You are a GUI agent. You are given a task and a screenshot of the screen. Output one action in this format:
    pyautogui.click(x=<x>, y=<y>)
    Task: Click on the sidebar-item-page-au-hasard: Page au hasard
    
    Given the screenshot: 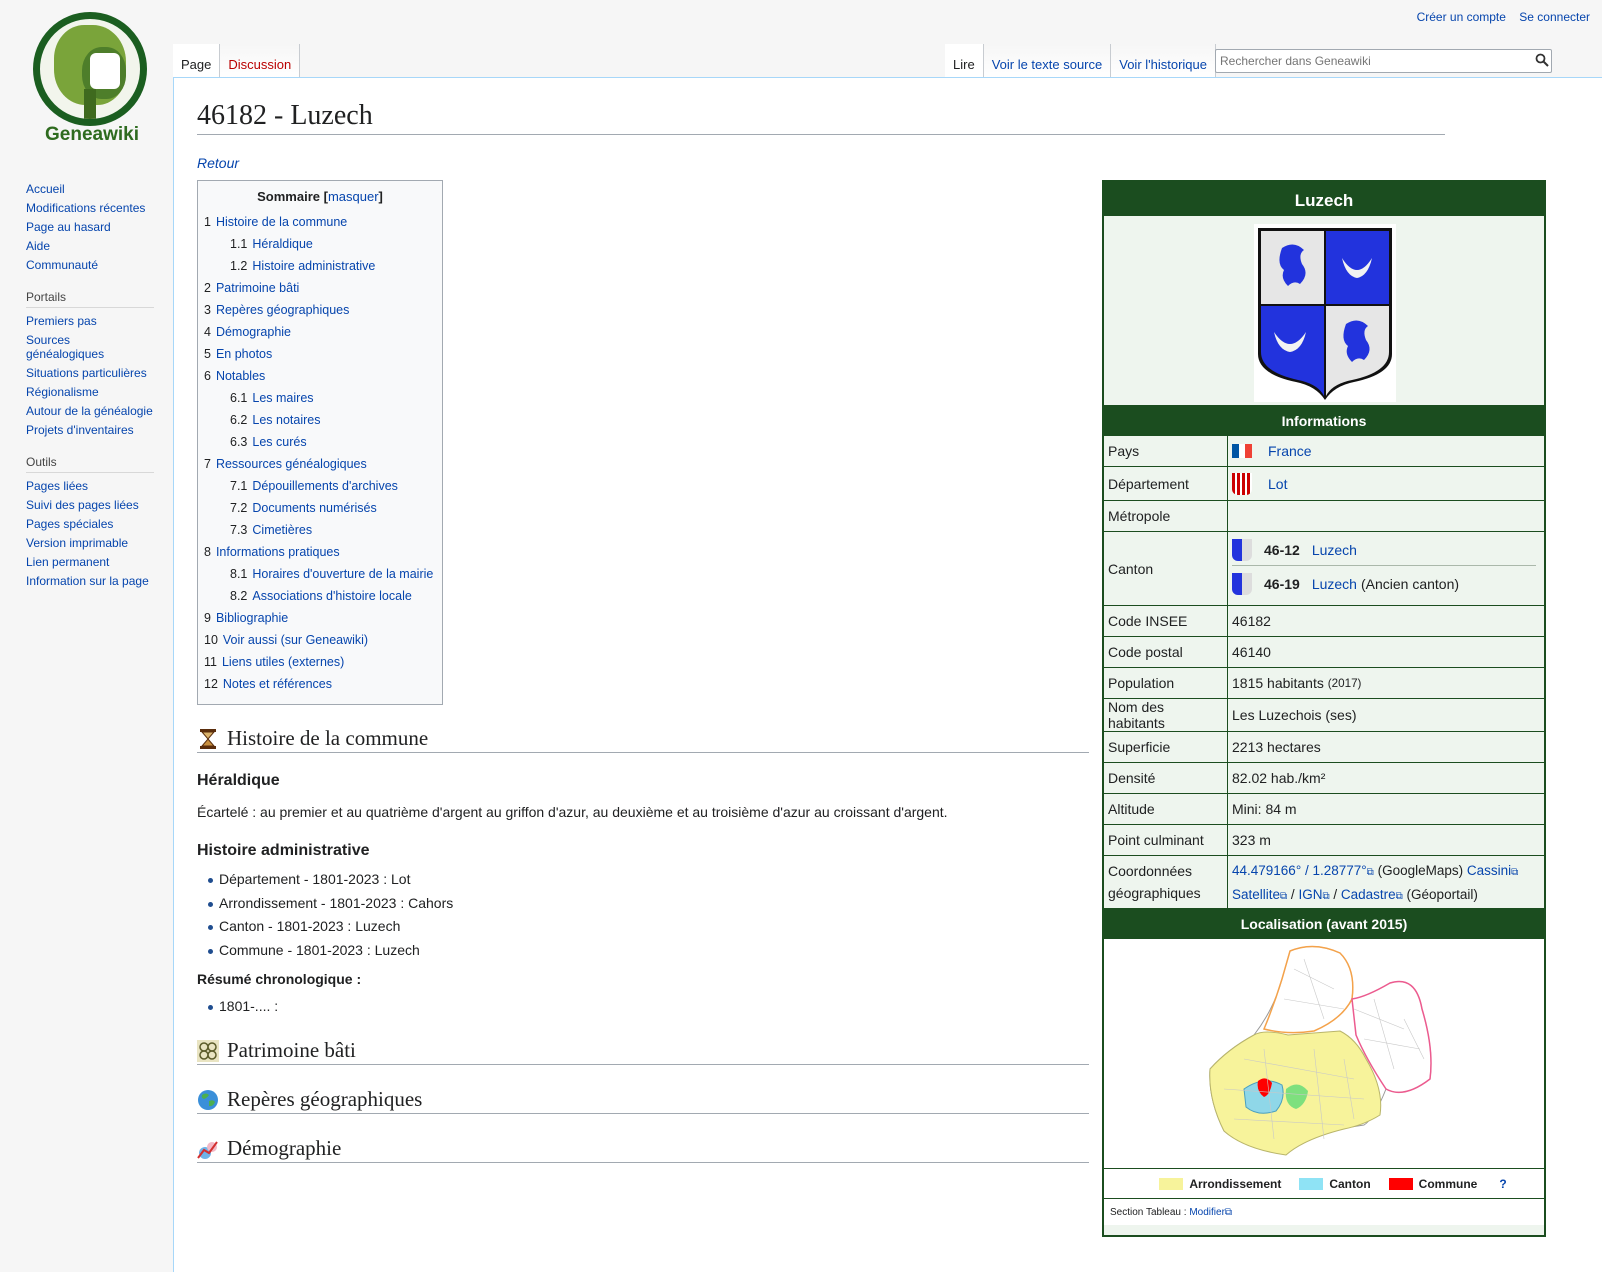 What is the action you would take?
    pyautogui.click(x=91, y=227)
    